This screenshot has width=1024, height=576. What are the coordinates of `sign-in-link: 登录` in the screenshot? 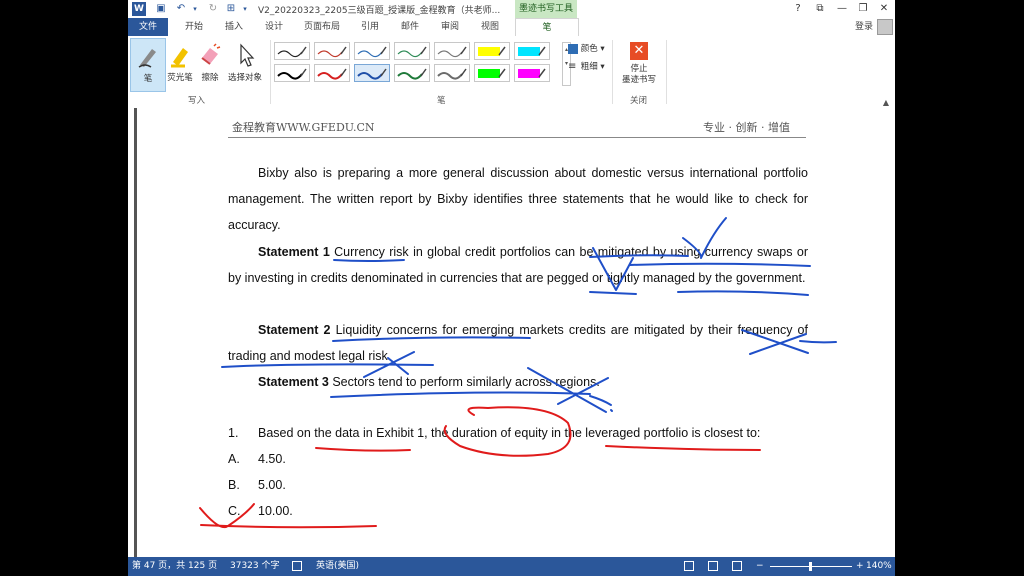 It's located at (864, 27).